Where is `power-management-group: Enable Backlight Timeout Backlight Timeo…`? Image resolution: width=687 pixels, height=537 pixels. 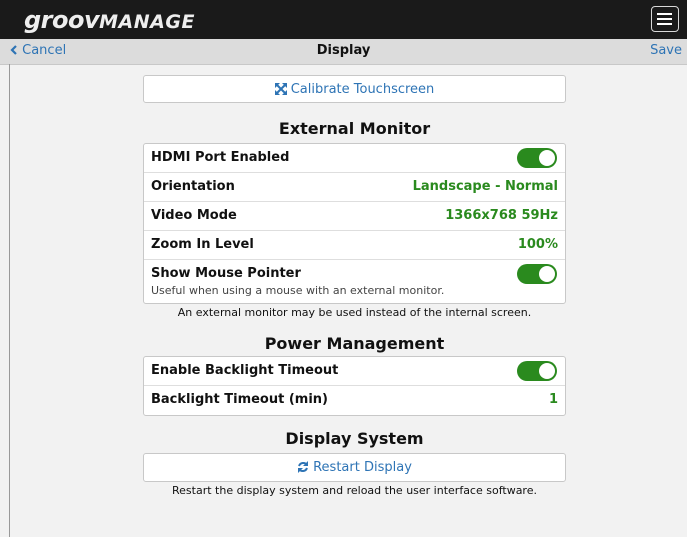
power-management-group: Enable Backlight Timeout Backlight Timeo… is located at coordinates (354, 386).